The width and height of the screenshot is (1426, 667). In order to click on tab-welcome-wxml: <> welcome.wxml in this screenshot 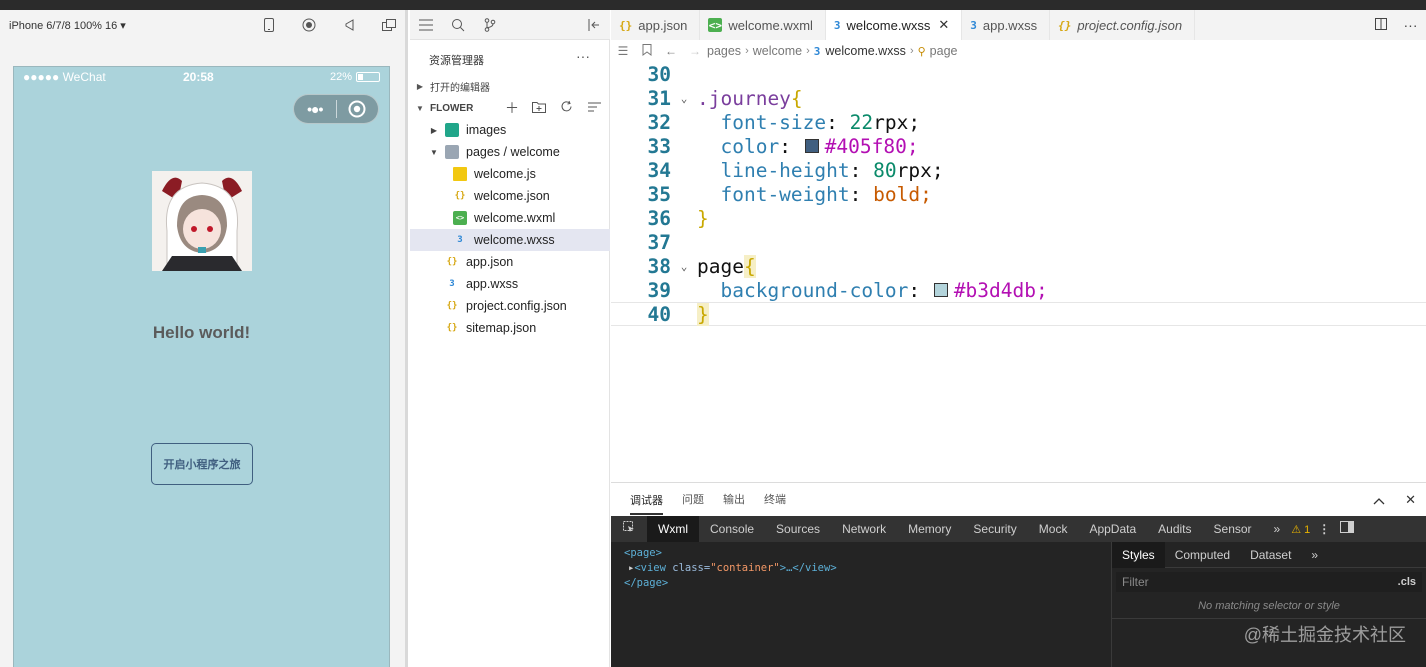, I will do `click(763, 25)`.